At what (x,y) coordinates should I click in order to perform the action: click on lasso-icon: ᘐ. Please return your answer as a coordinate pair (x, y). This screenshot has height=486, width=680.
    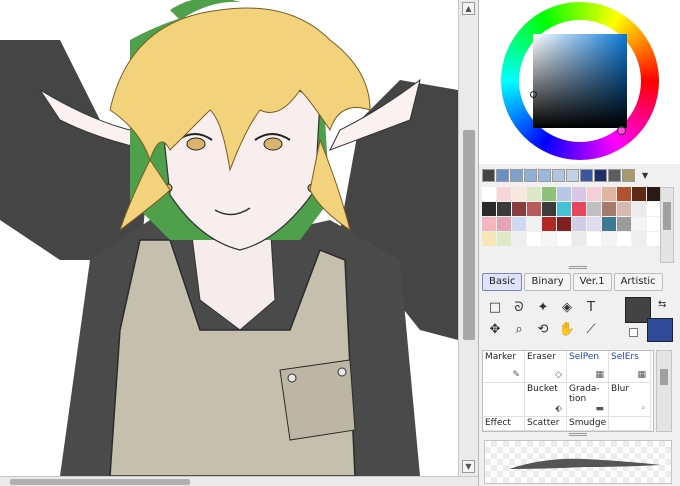
    Looking at the image, I should click on (519, 307).